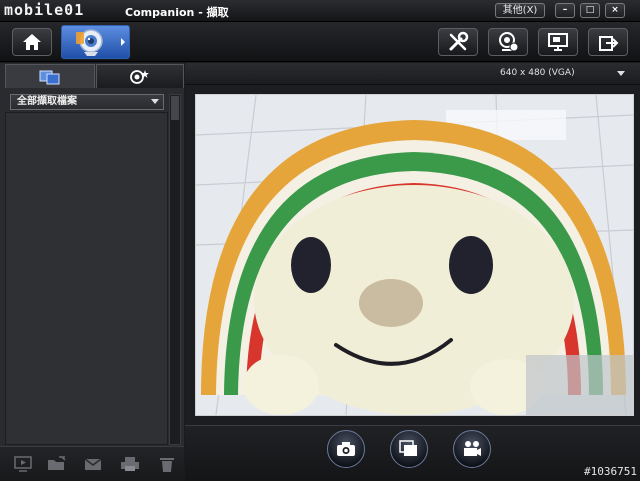 The width and height of the screenshot is (640, 481). What do you see at coordinates (175, 269) in the screenshot?
I see `file-list-scrollbar` at bounding box center [175, 269].